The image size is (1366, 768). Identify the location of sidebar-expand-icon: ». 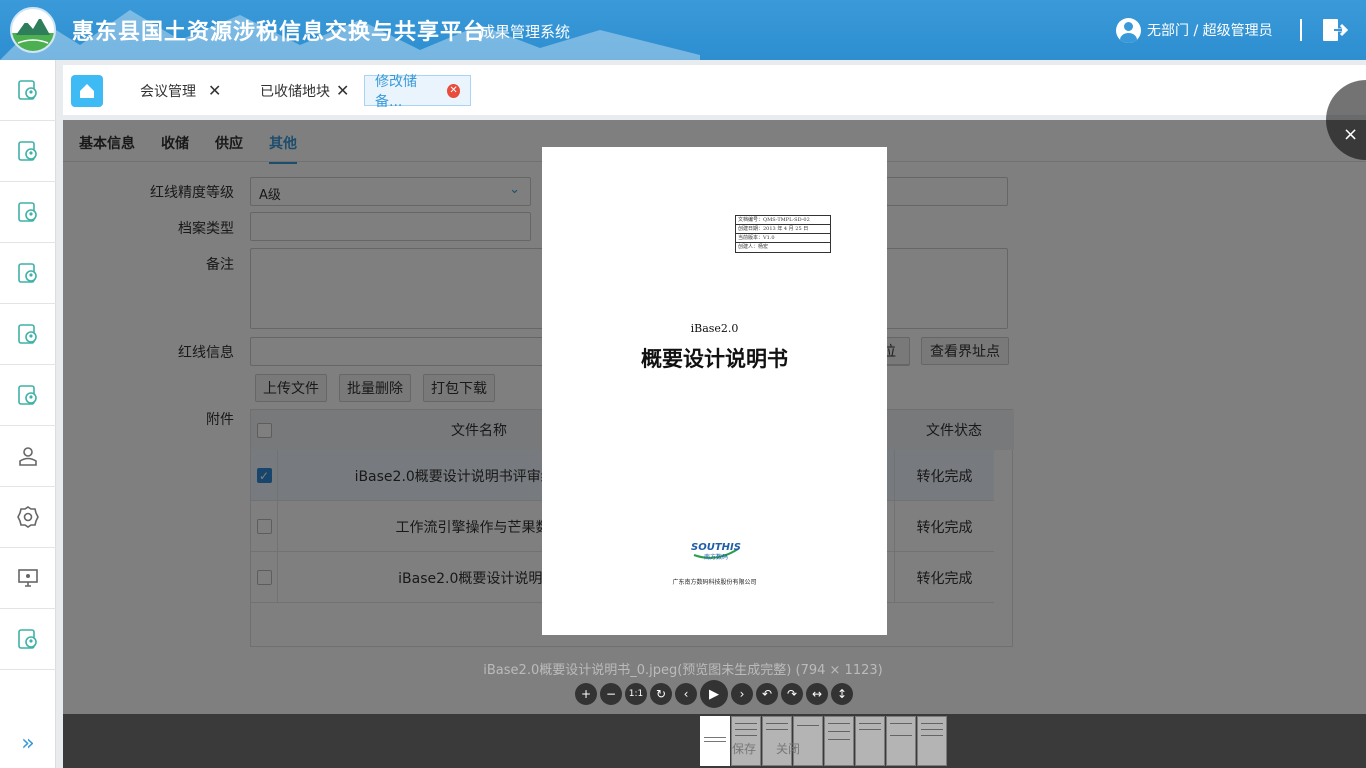
(28, 743).